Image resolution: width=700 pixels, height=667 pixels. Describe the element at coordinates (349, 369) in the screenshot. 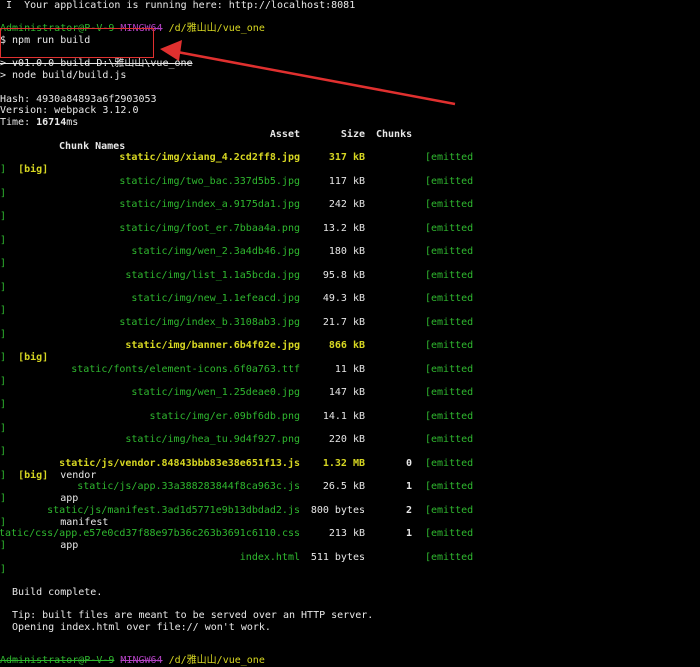

I see `asset-size: 11 kB` at that location.